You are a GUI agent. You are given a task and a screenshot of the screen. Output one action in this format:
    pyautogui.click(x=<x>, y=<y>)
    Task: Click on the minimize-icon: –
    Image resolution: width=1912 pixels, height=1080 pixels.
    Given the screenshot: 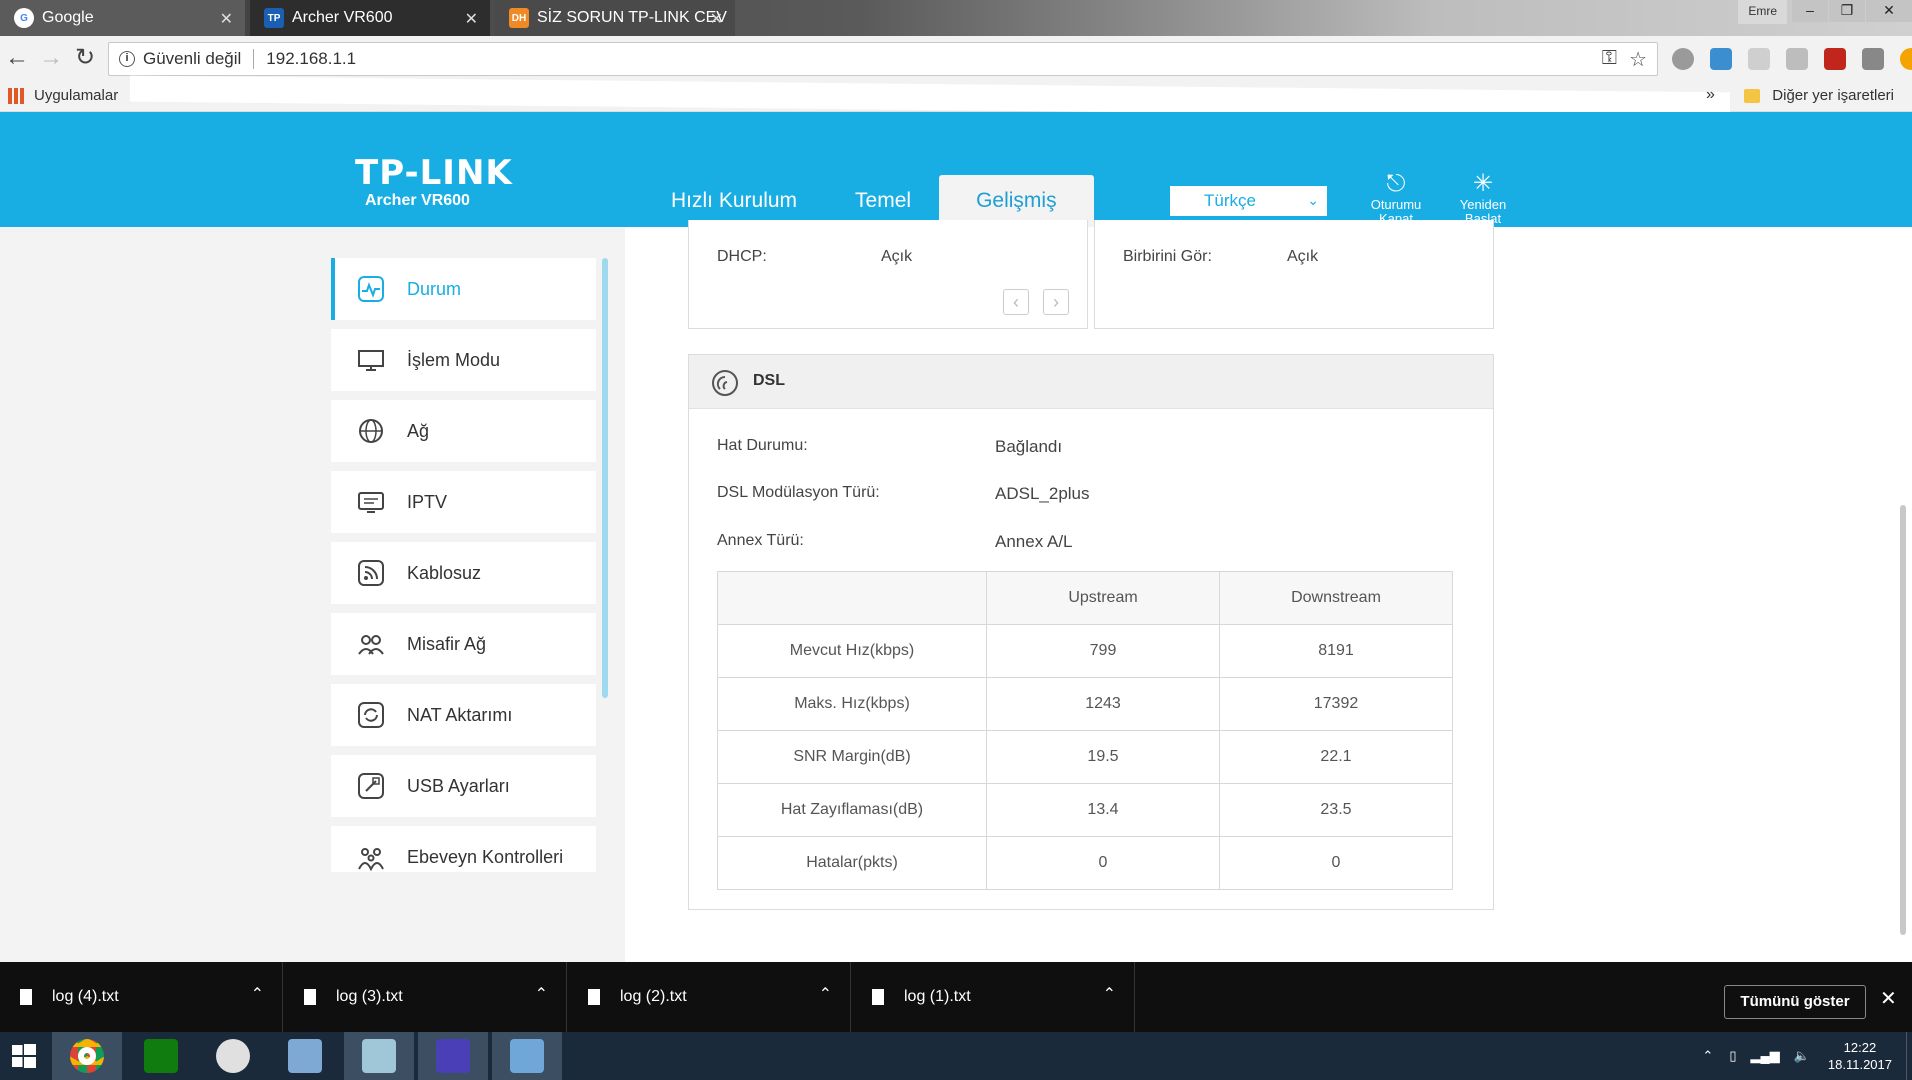 What is the action you would take?
    pyautogui.click(x=1810, y=11)
    